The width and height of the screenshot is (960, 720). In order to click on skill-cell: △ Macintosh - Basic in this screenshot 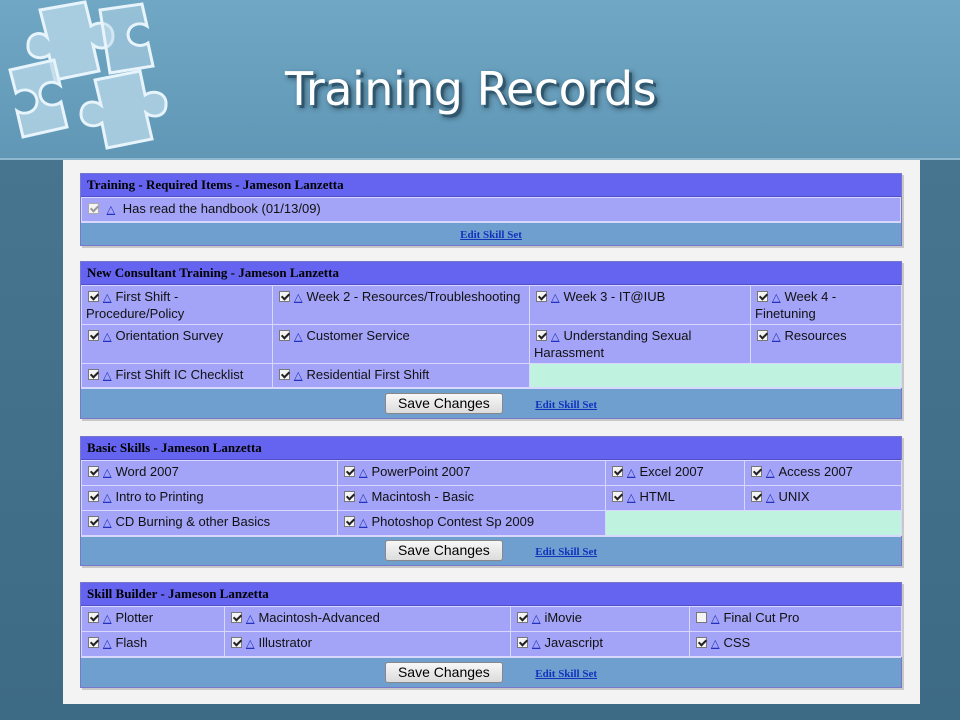, I will do `click(471, 498)`.